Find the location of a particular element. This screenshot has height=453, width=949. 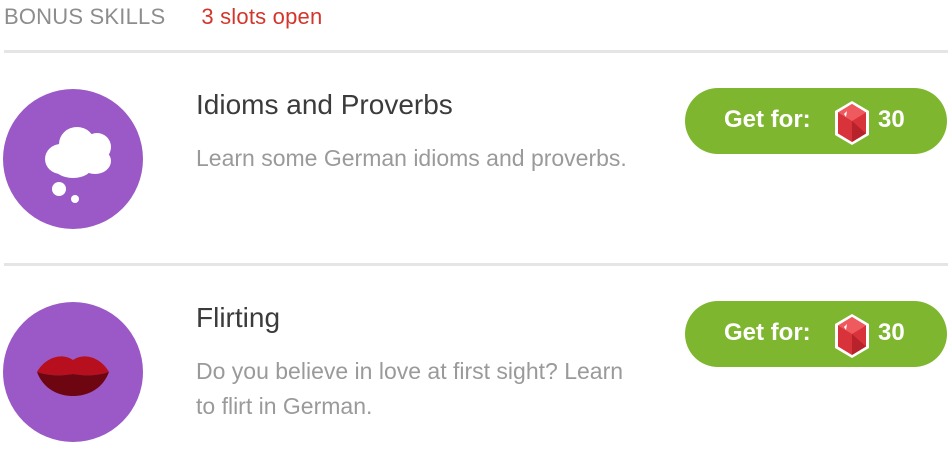

skill-description: Learn some German idioms and proverbs. is located at coordinates (411, 158).